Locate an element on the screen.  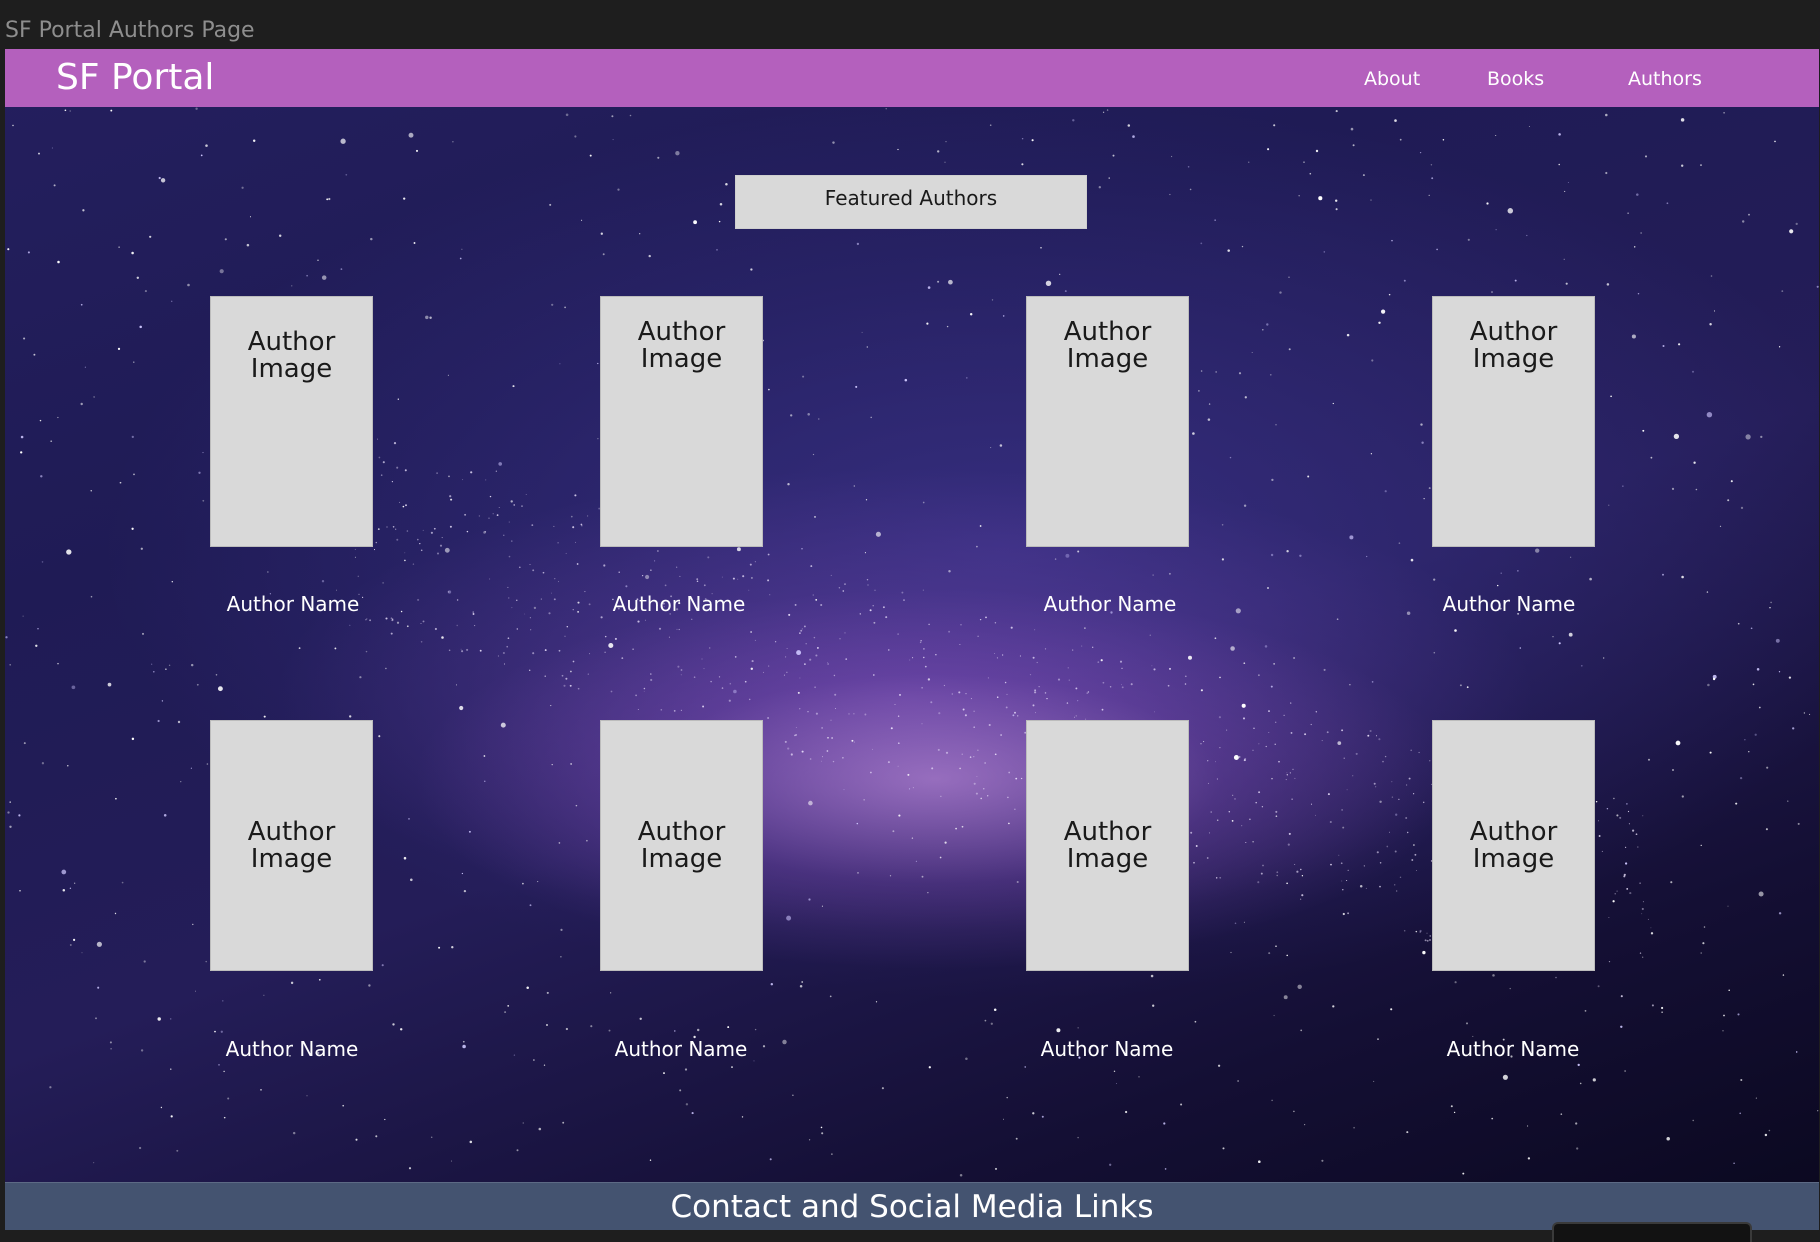
nav-link-about: About is located at coordinates (1392, 79).